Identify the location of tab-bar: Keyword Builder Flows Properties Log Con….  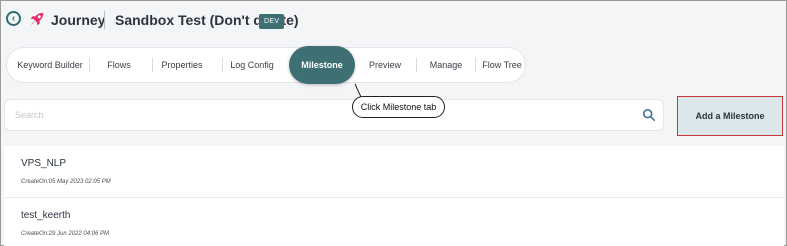
(266, 65).